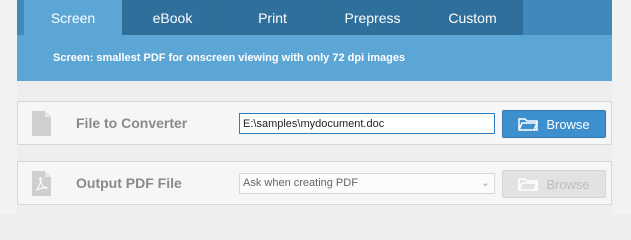 The image size is (631, 240). Describe the element at coordinates (568, 124) in the screenshot. I see `browse-input-label: Browse` at that location.